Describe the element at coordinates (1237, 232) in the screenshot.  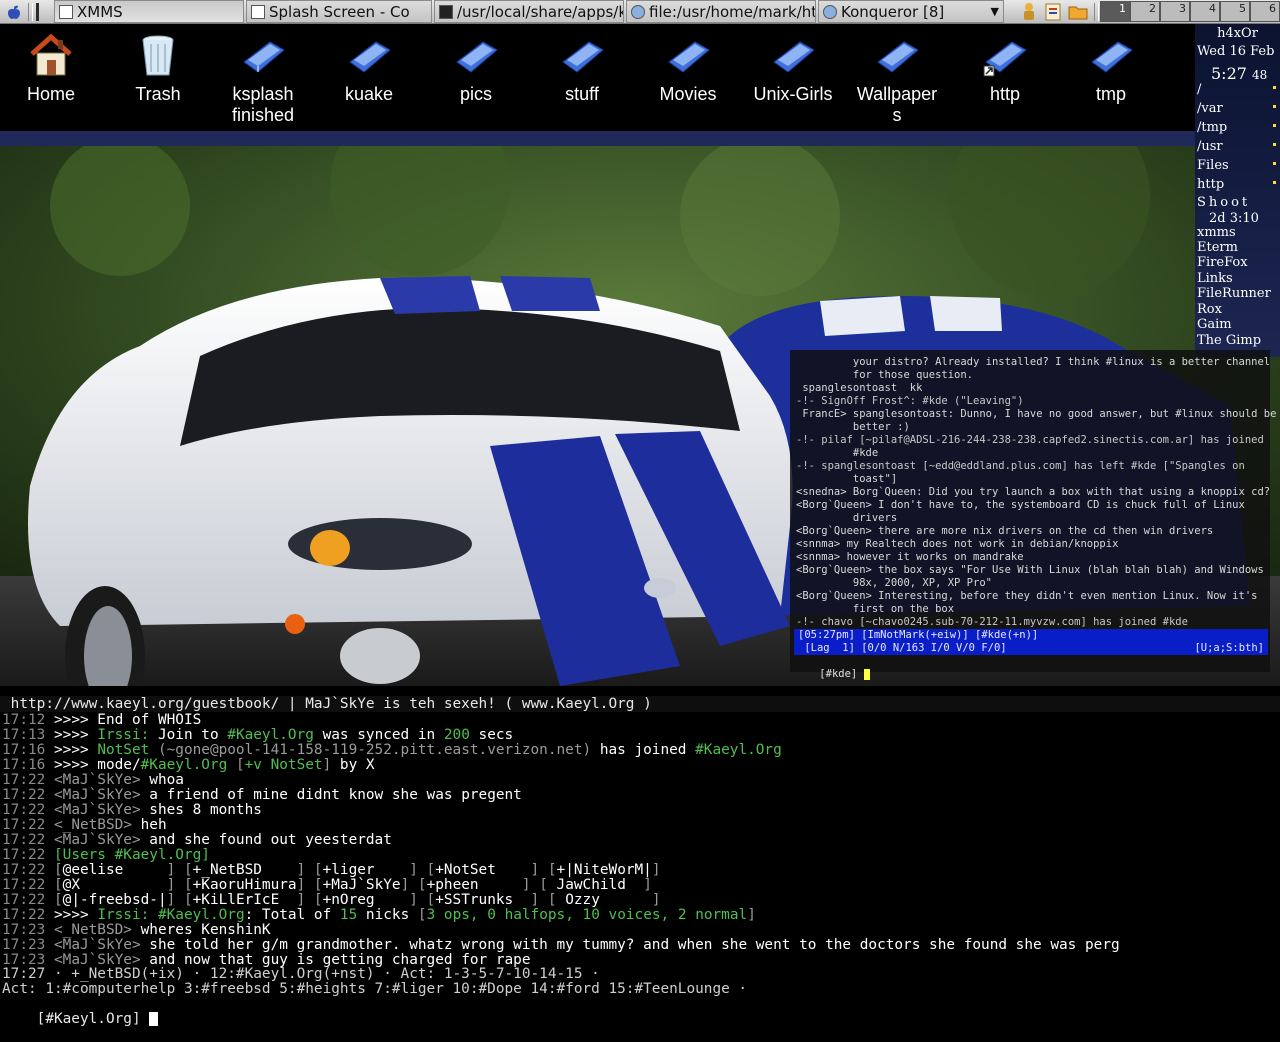
I see `launcher-xmms: xmms` at that location.